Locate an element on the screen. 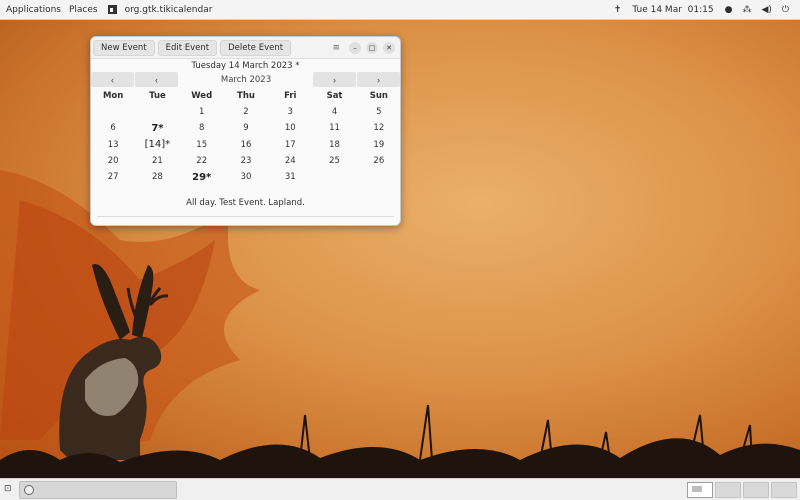  day-cell: 2 is located at coordinates (246, 112).